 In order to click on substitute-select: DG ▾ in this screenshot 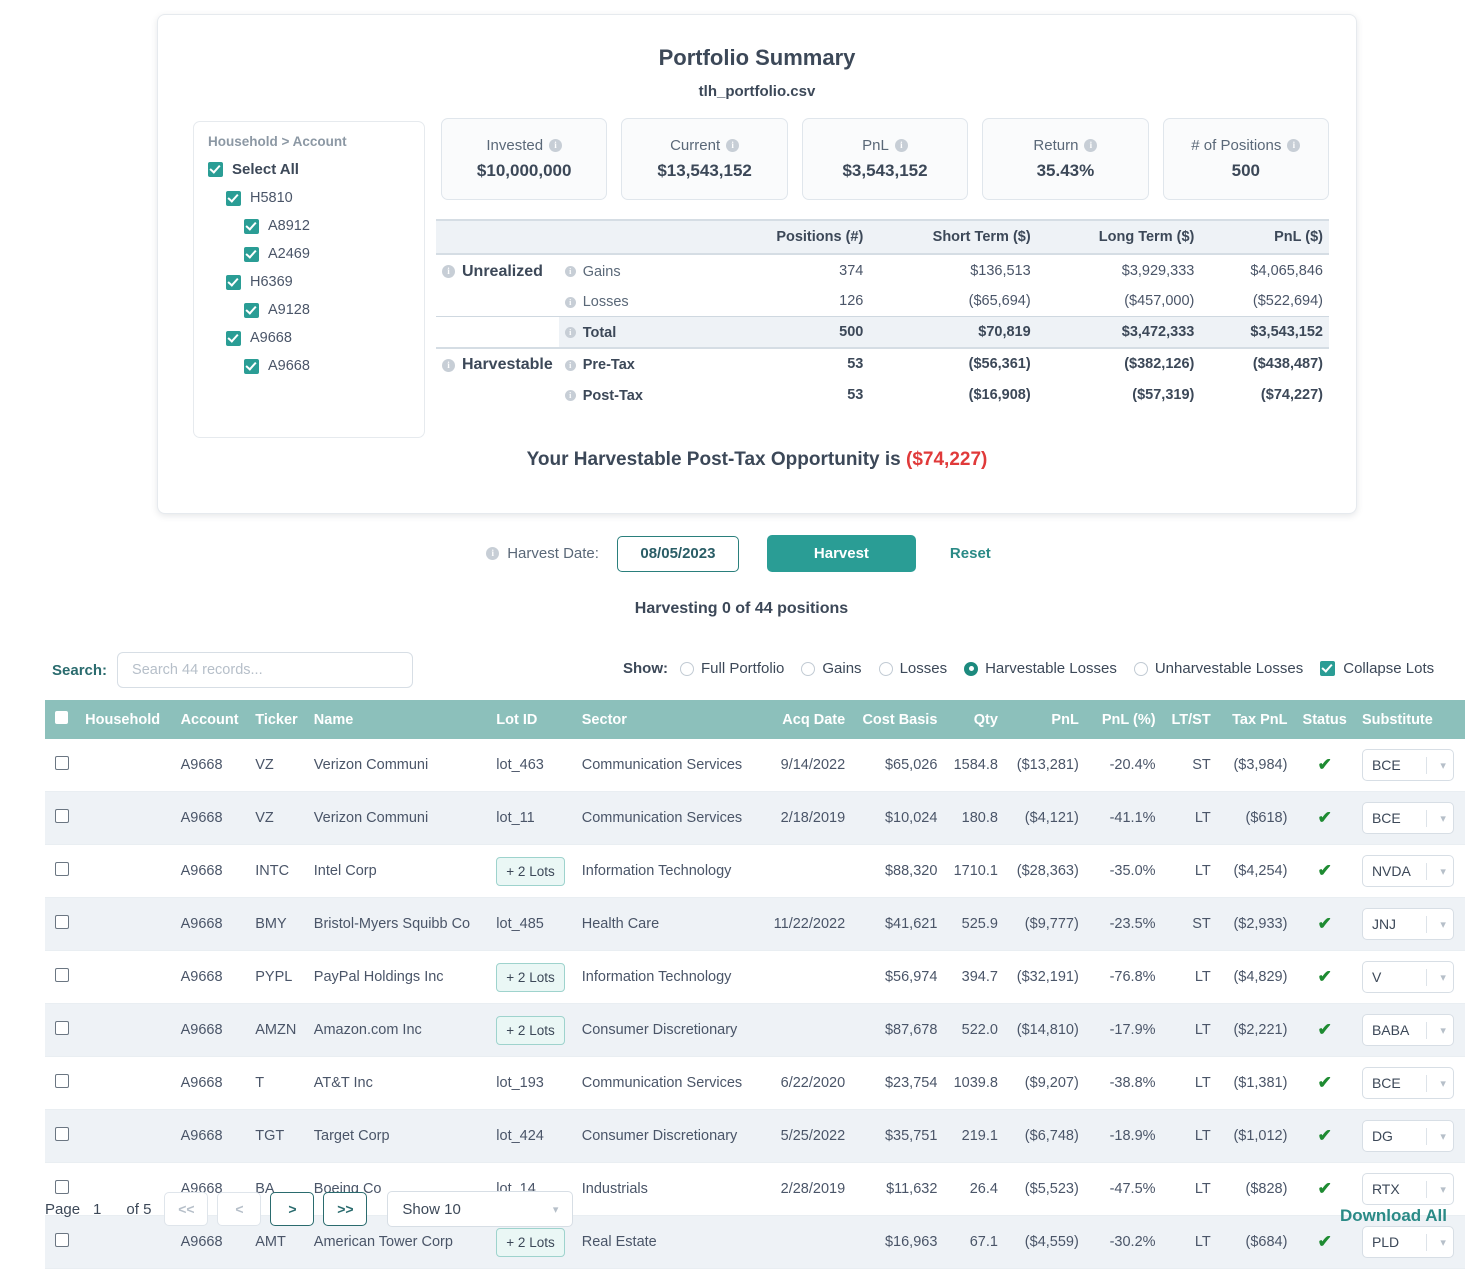, I will do `click(1407, 1136)`.